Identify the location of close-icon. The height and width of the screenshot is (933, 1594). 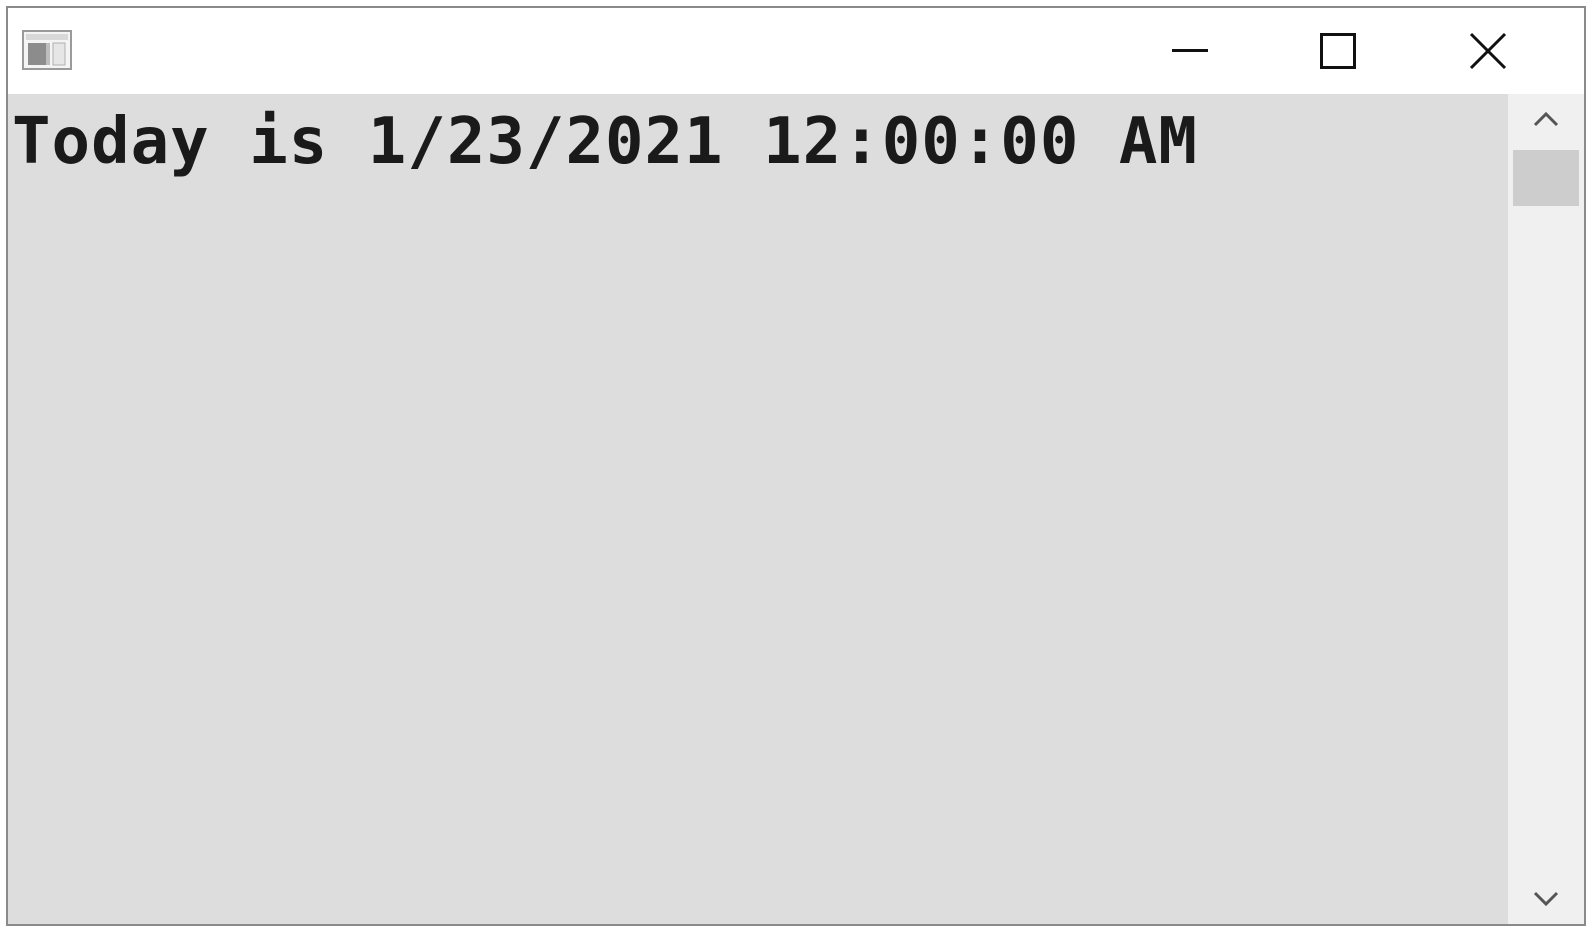
(1488, 51).